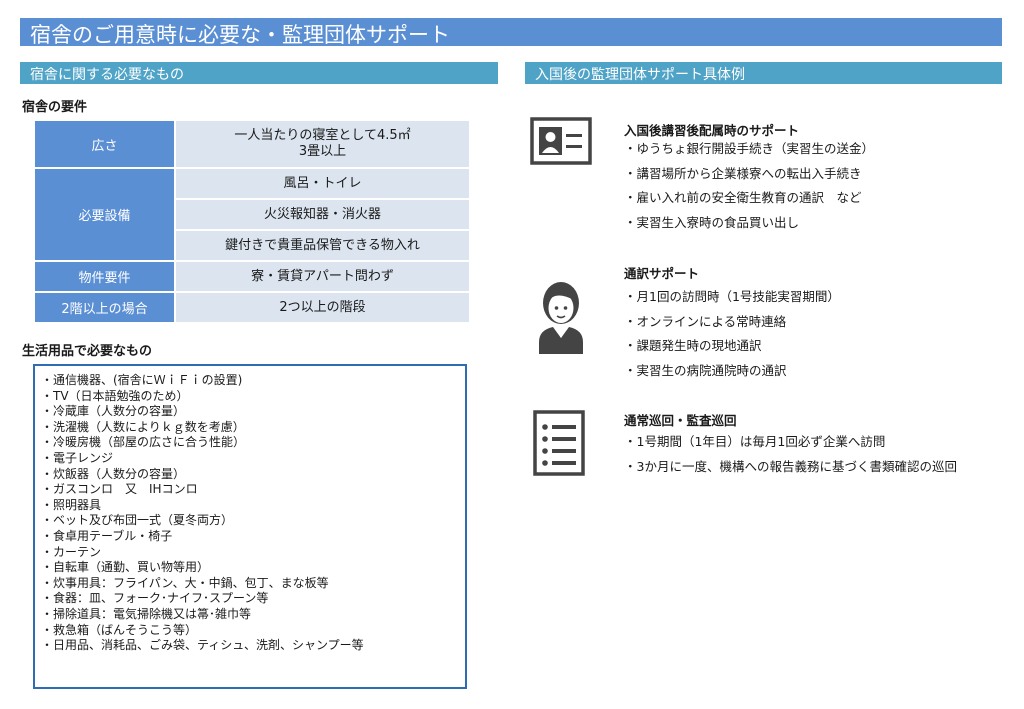 The height and width of the screenshot is (709, 1024). What do you see at coordinates (732, 296) in the screenshot?
I see `list-item: ・月1回の訪問時（1号技能実習期間）` at bounding box center [732, 296].